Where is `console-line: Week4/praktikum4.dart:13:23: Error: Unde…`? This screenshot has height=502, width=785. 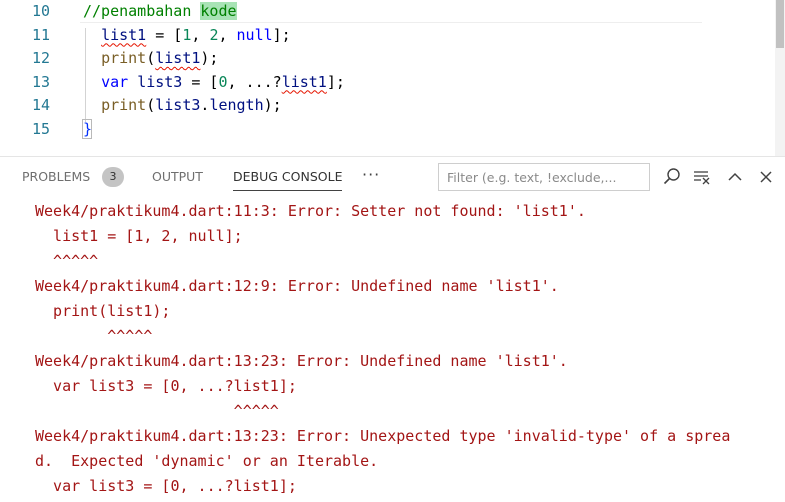
console-line: Week4/praktikum4.dart:13:23: Error: Unde… is located at coordinates (301, 361).